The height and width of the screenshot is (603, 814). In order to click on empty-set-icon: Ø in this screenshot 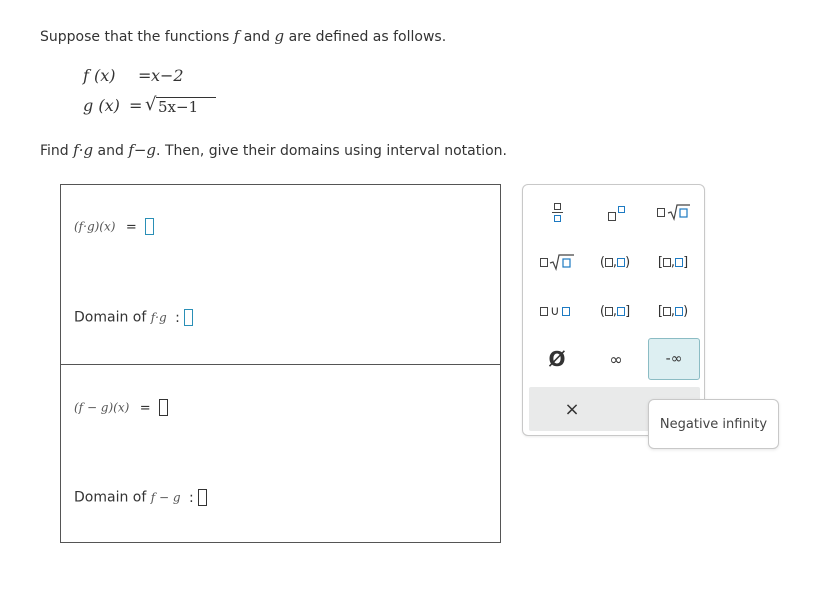, I will do `click(557, 359)`.